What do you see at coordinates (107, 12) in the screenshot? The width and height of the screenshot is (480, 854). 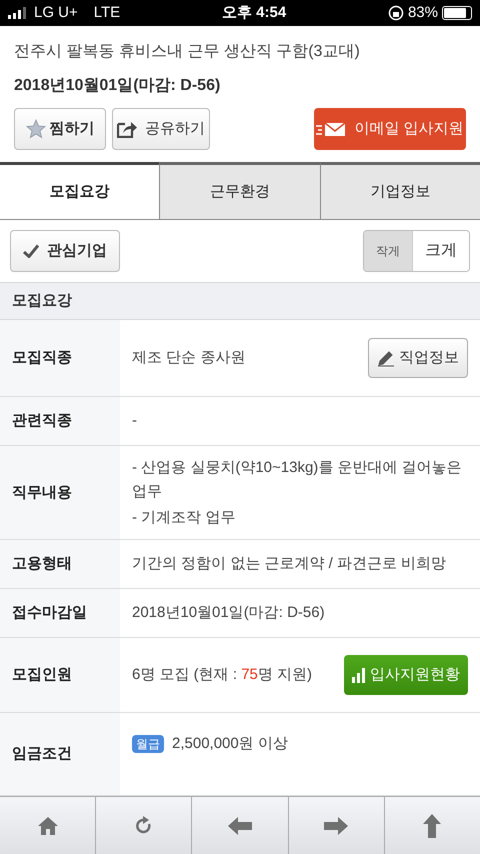 I see `network-type: LTE` at bounding box center [107, 12].